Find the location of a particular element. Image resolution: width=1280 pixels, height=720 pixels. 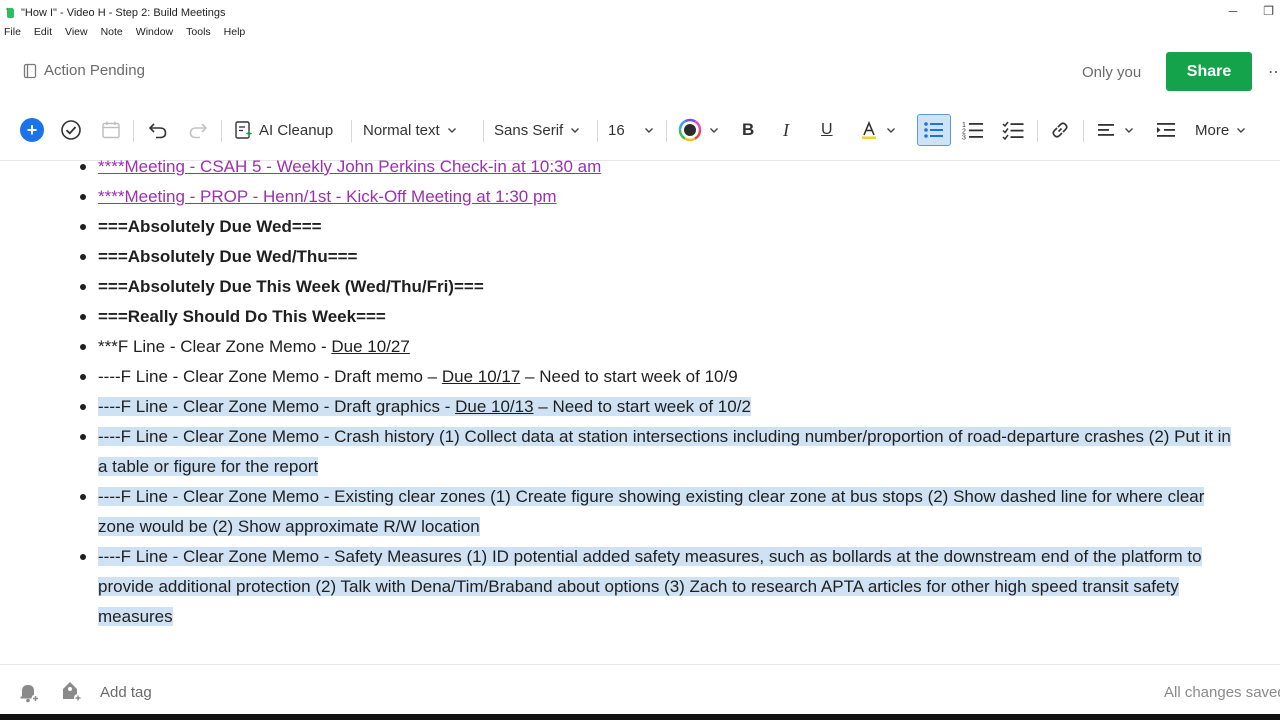

ai-sparkle-icon is located at coordinates (244, 130).